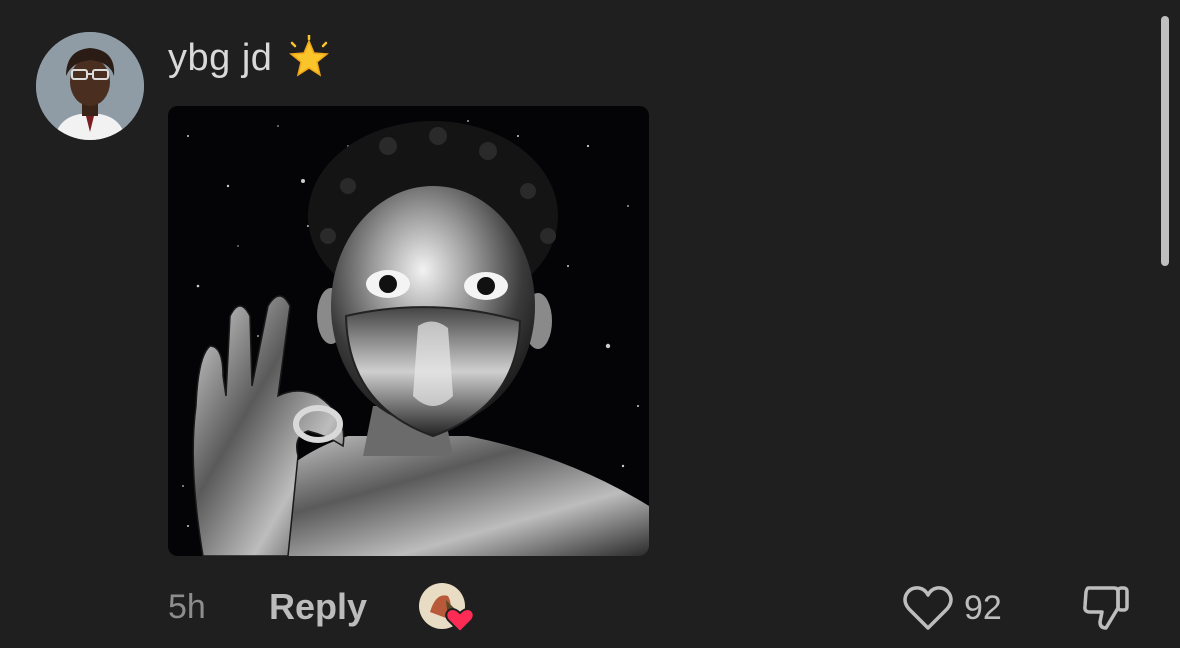  I want to click on heart-outline-icon, so click(928, 608).